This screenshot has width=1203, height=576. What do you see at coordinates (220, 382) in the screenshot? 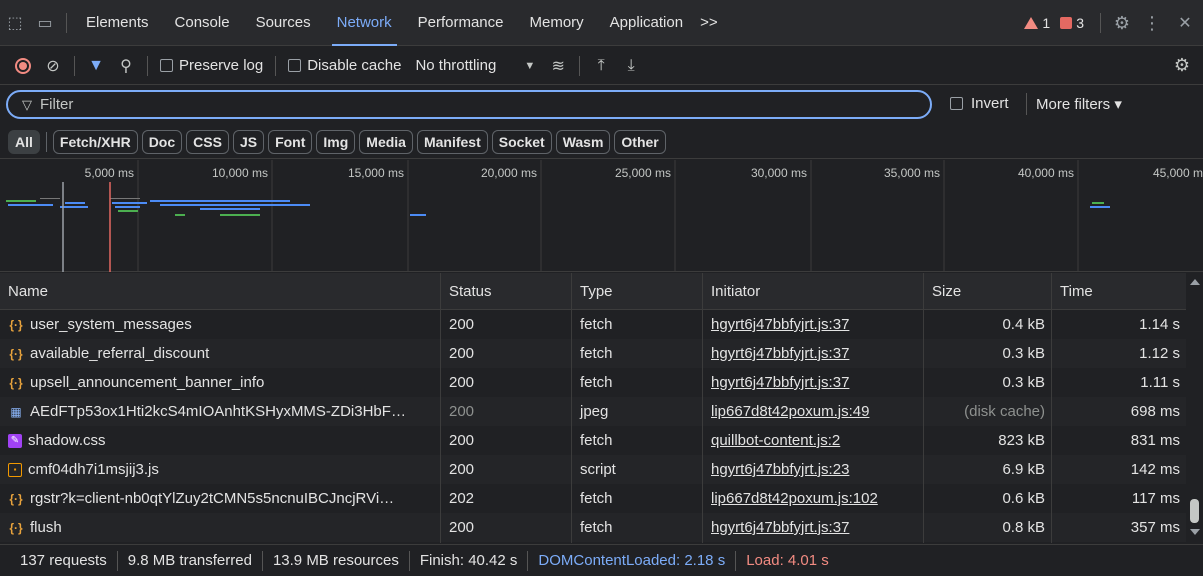
I see `request-name-cell: {·} upsell_announcement_banner_info` at bounding box center [220, 382].